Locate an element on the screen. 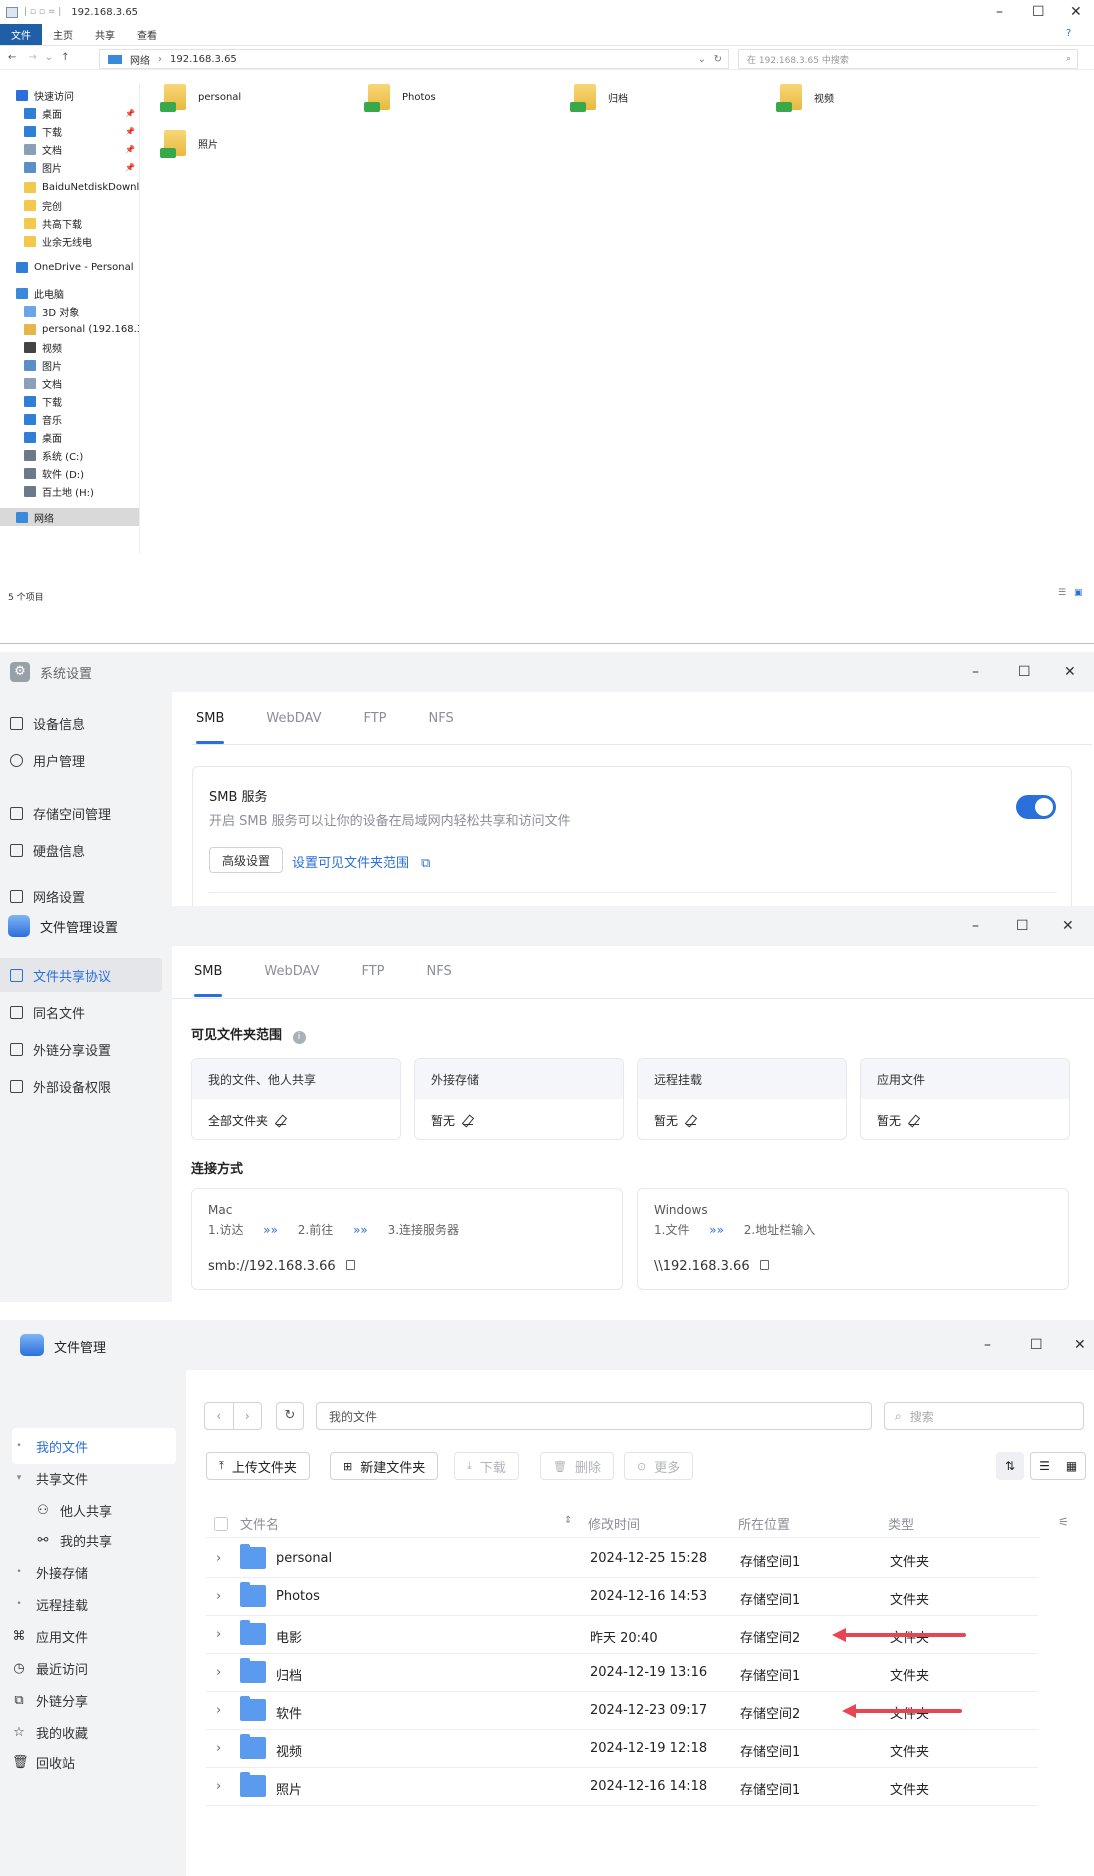 This screenshot has width=1094, height=1876. nav-item: 桌面 📌 is located at coordinates (69, 113).